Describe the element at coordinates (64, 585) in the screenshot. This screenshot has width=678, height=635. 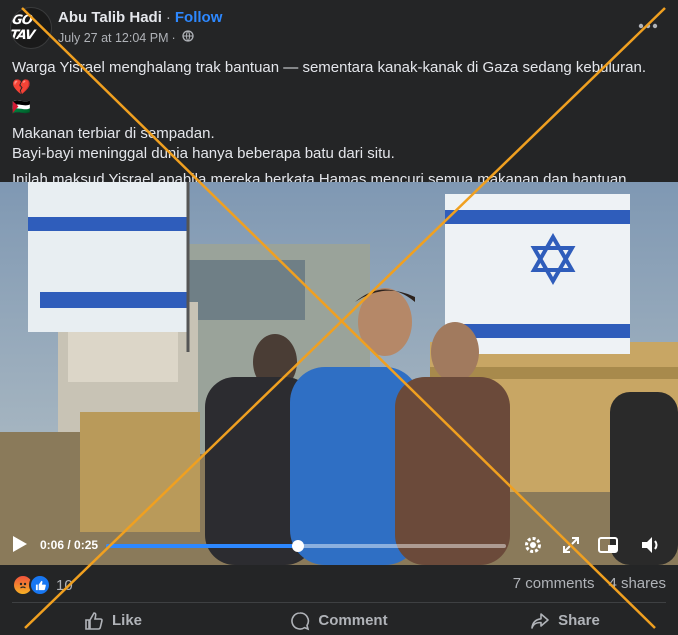
I see `reaction-count: 10` at that location.